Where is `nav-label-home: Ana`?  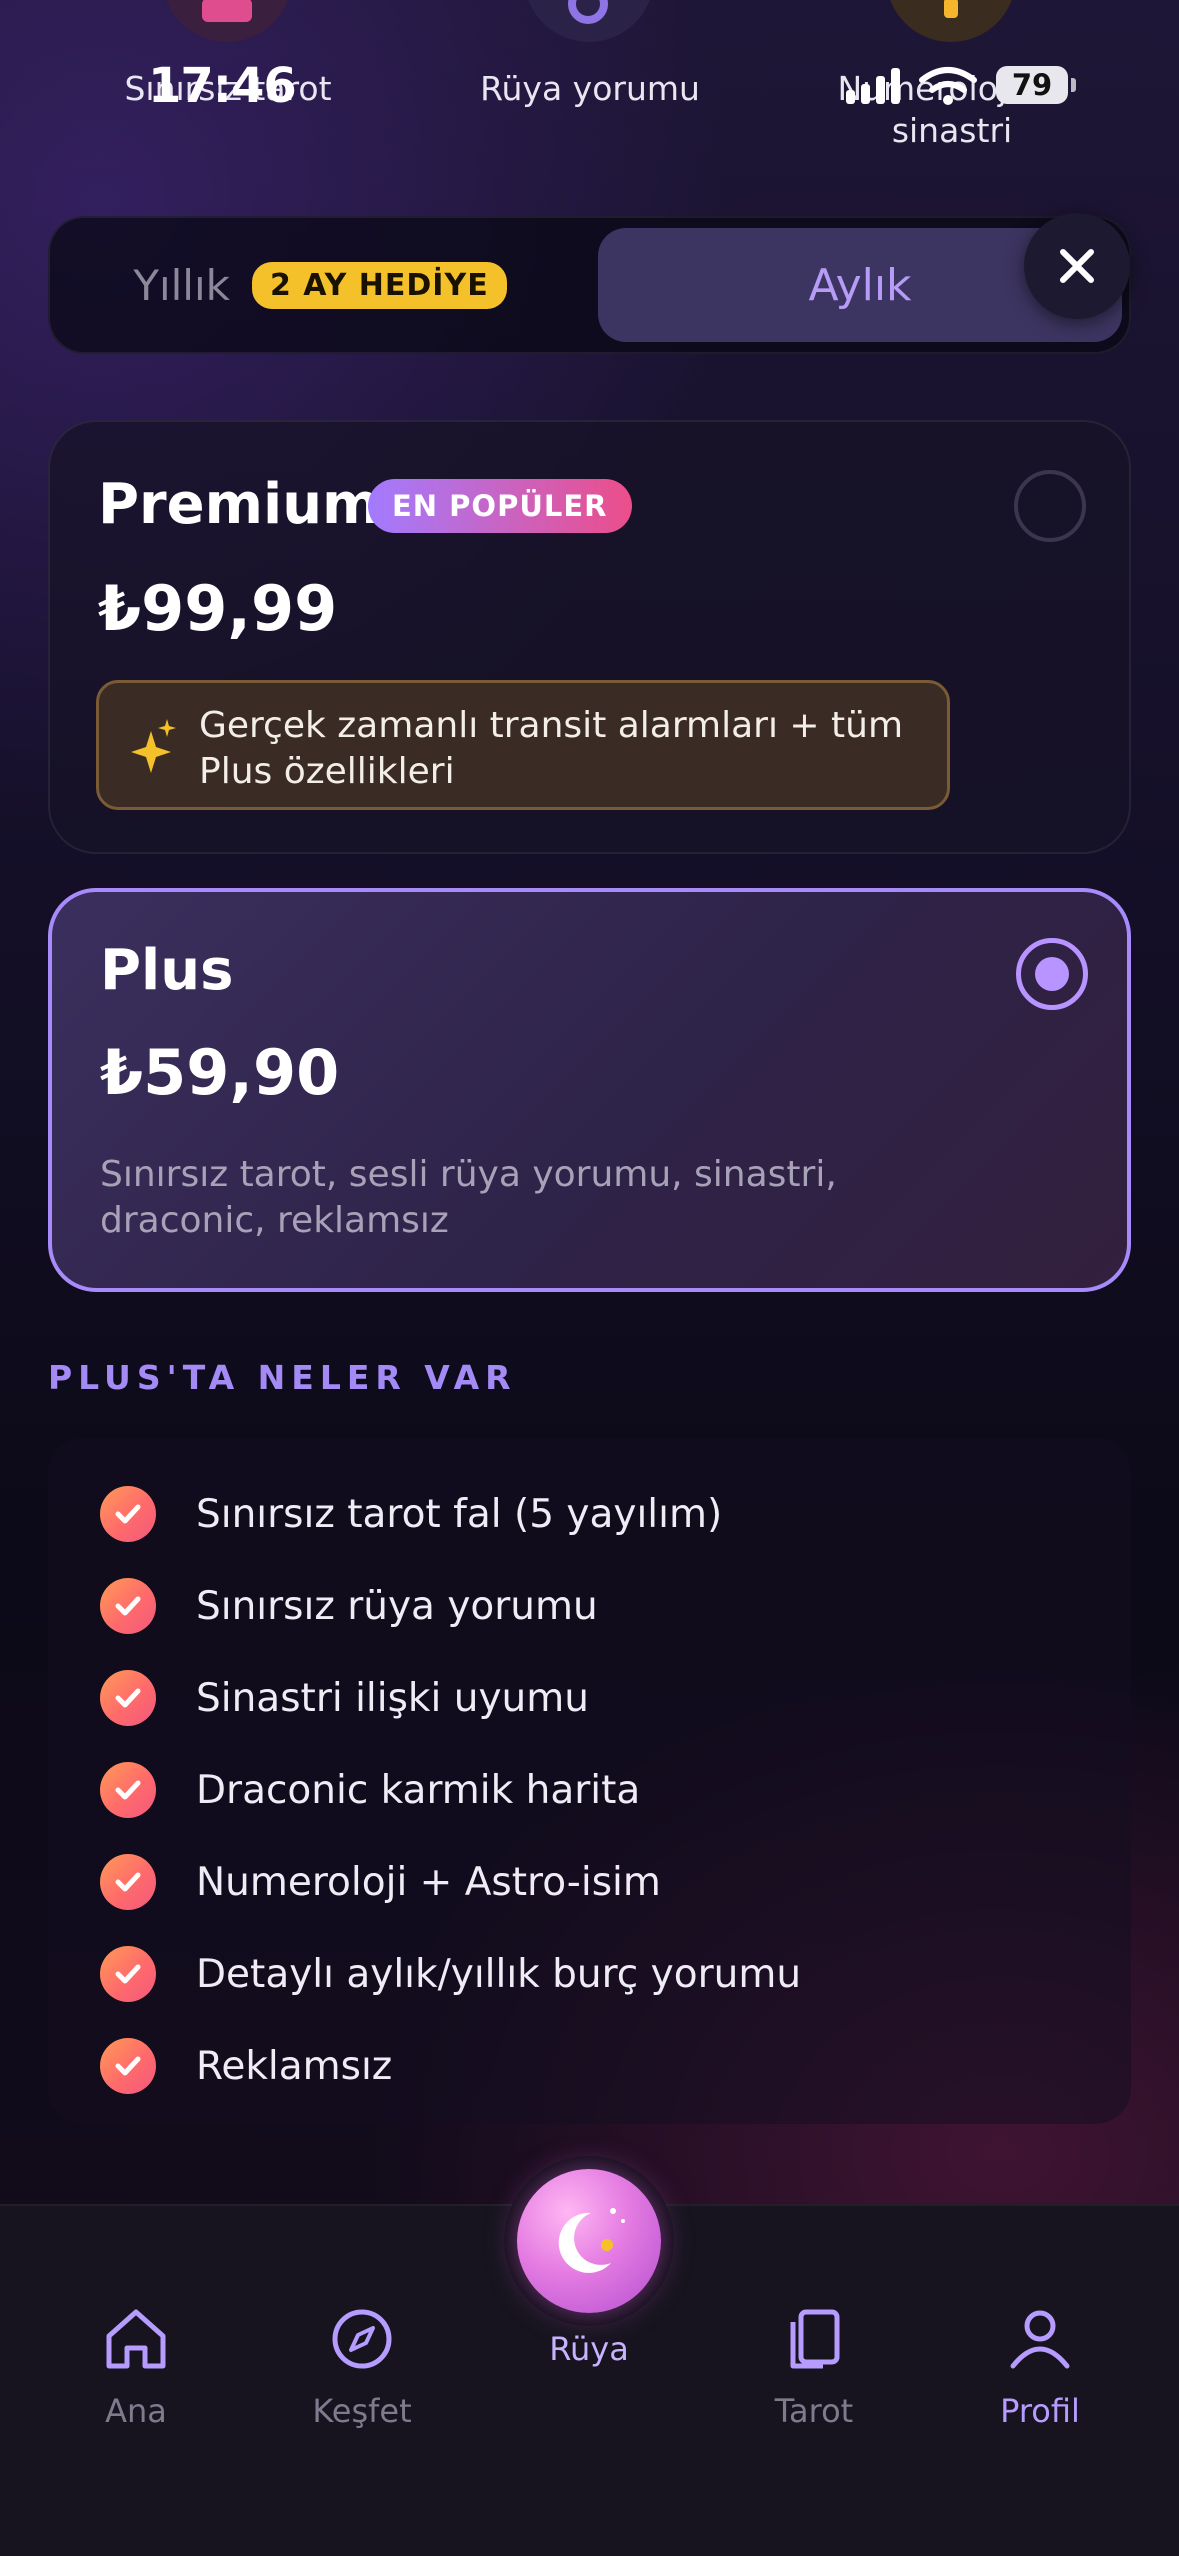
nav-label-home: Ana is located at coordinates (136, 2411).